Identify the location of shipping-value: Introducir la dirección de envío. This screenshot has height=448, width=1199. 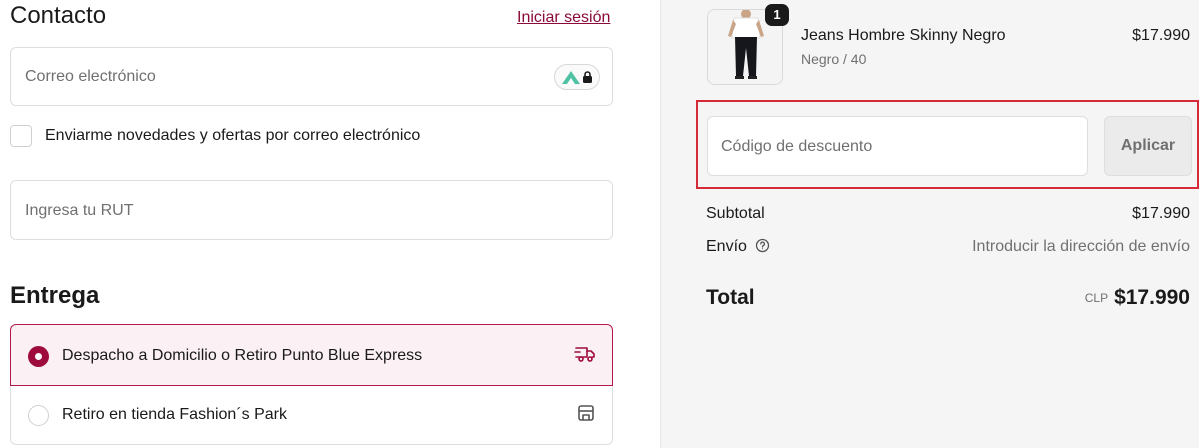
(1081, 246).